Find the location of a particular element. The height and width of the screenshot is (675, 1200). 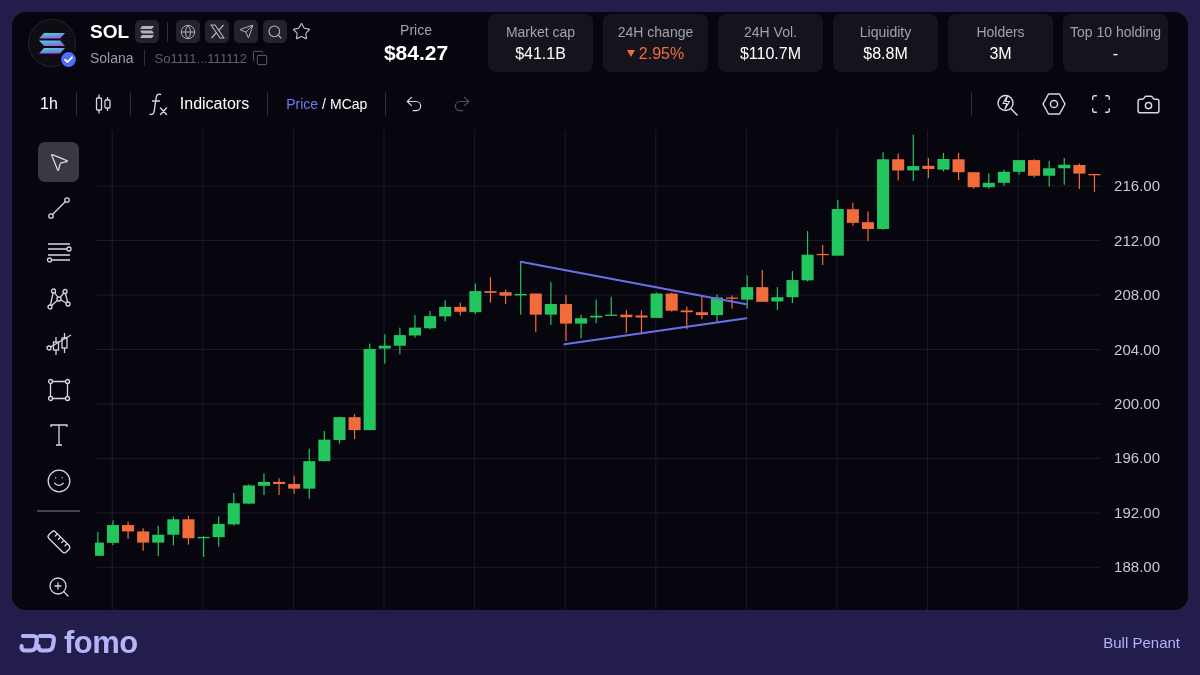

stat-value: $8.8M is located at coordinates (885, 53).